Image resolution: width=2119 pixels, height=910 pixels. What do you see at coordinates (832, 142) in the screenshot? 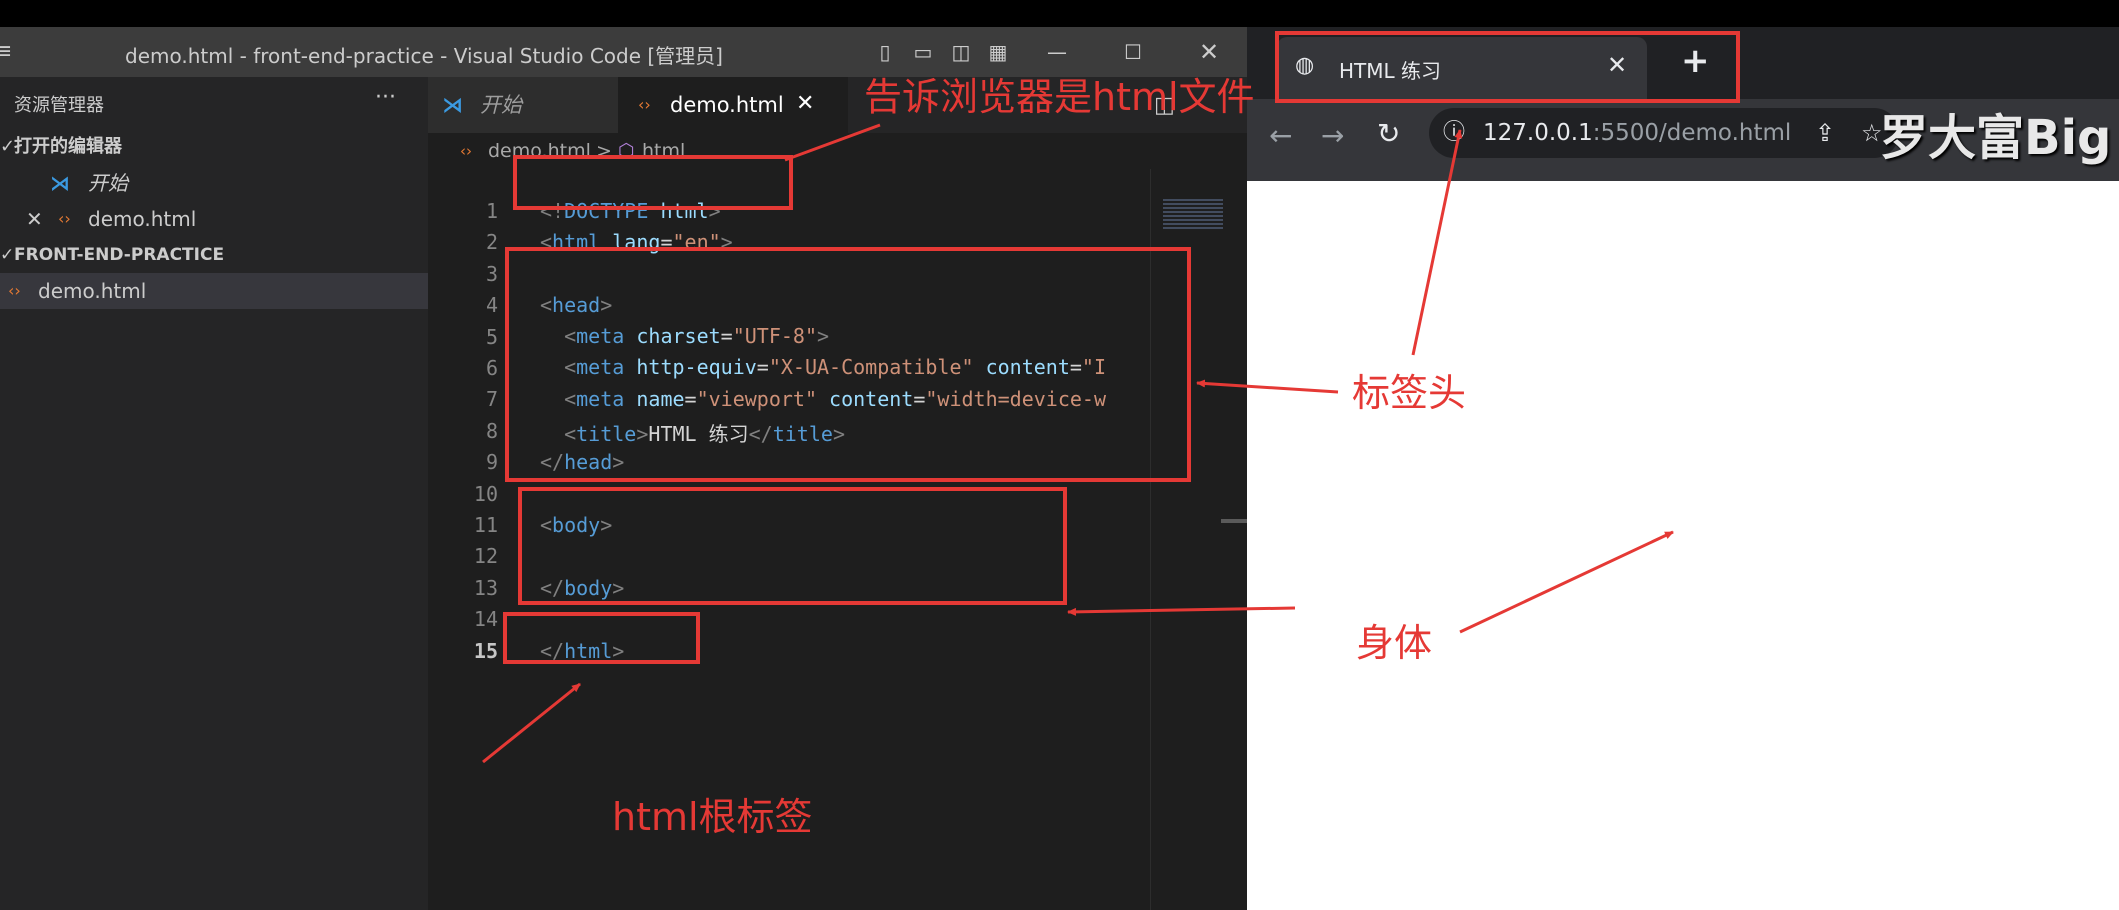
I see `arrow-doctype` at bounding box center [832, 142].